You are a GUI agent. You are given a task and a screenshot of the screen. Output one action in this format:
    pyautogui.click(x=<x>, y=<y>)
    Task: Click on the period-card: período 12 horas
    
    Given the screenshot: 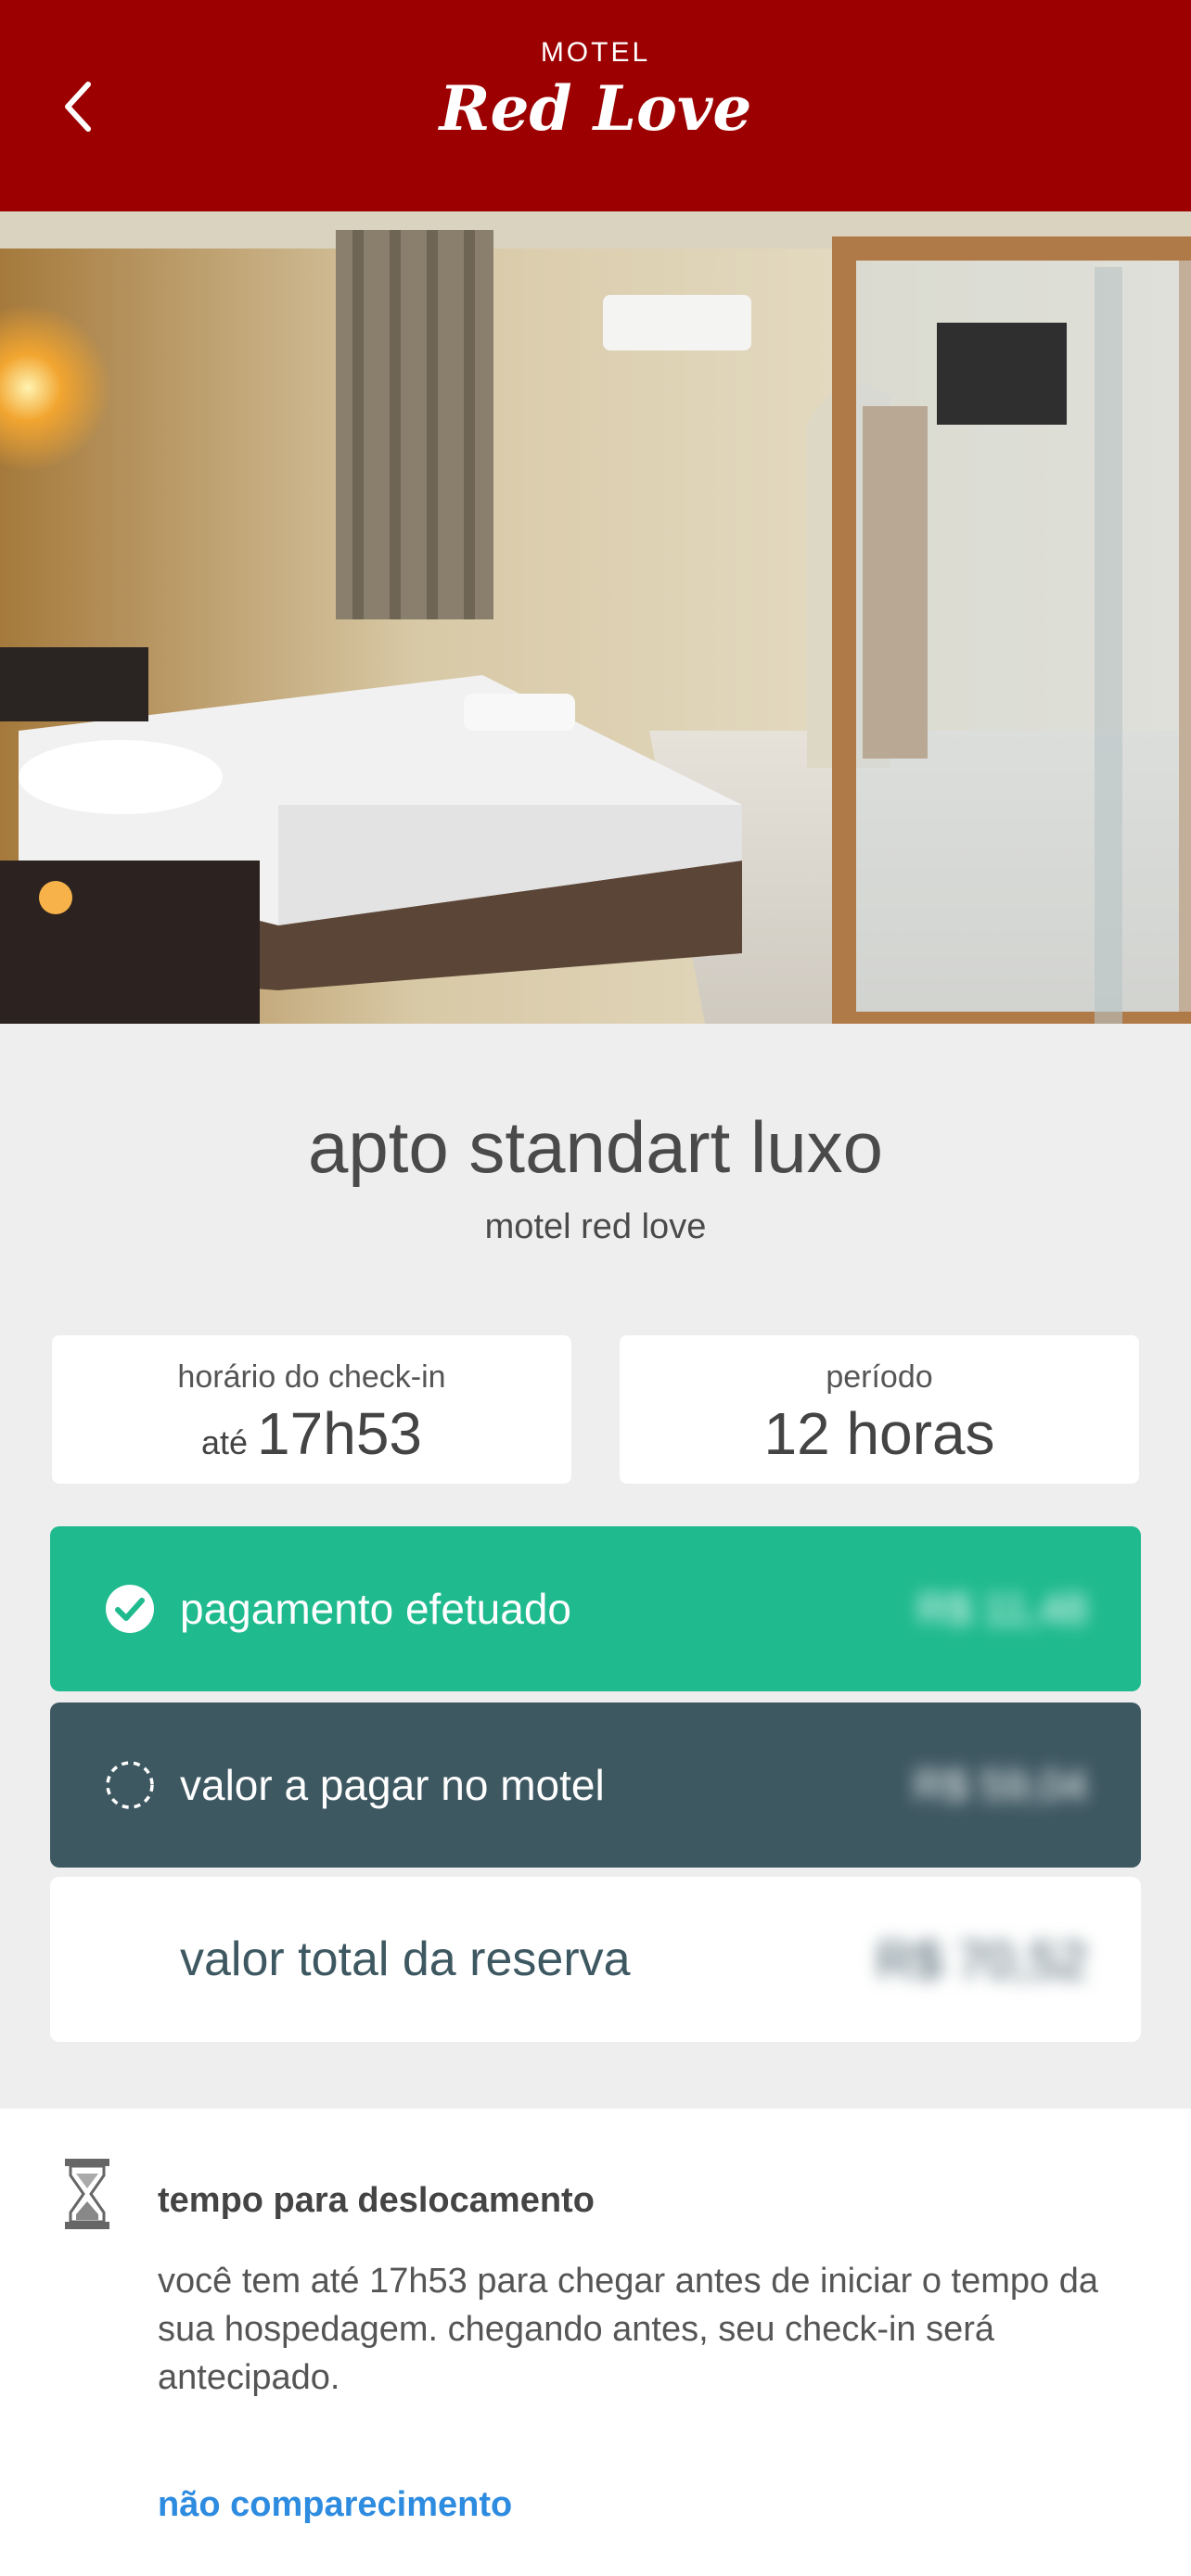 What is the action you would take?
    pyautogui.click(x=879, y=1410)
    